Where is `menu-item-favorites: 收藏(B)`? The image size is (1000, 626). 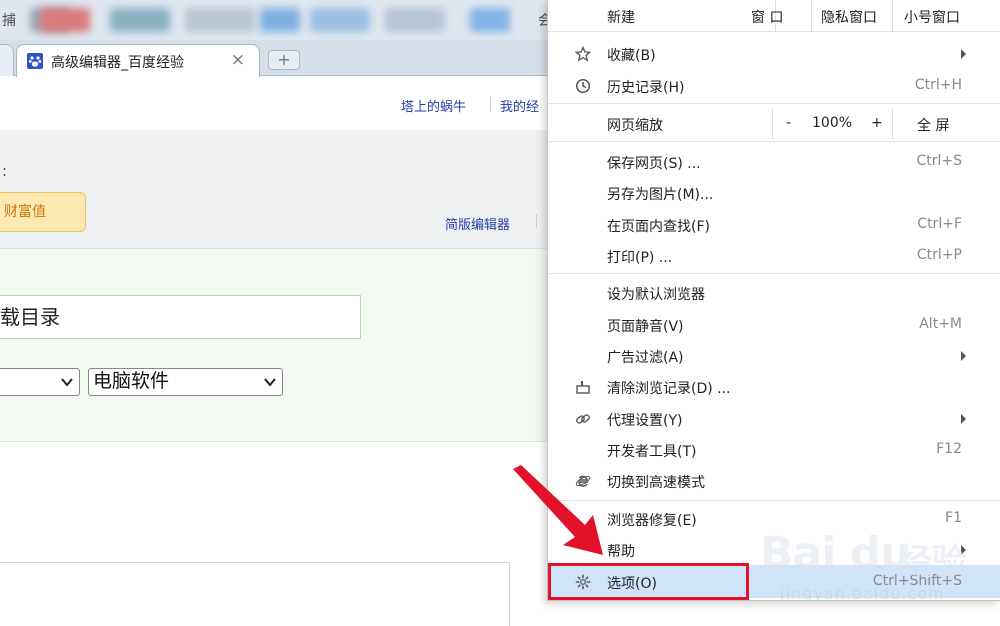
menu-item-favorites: 收藏(B) is located at coordinates (774, 53).